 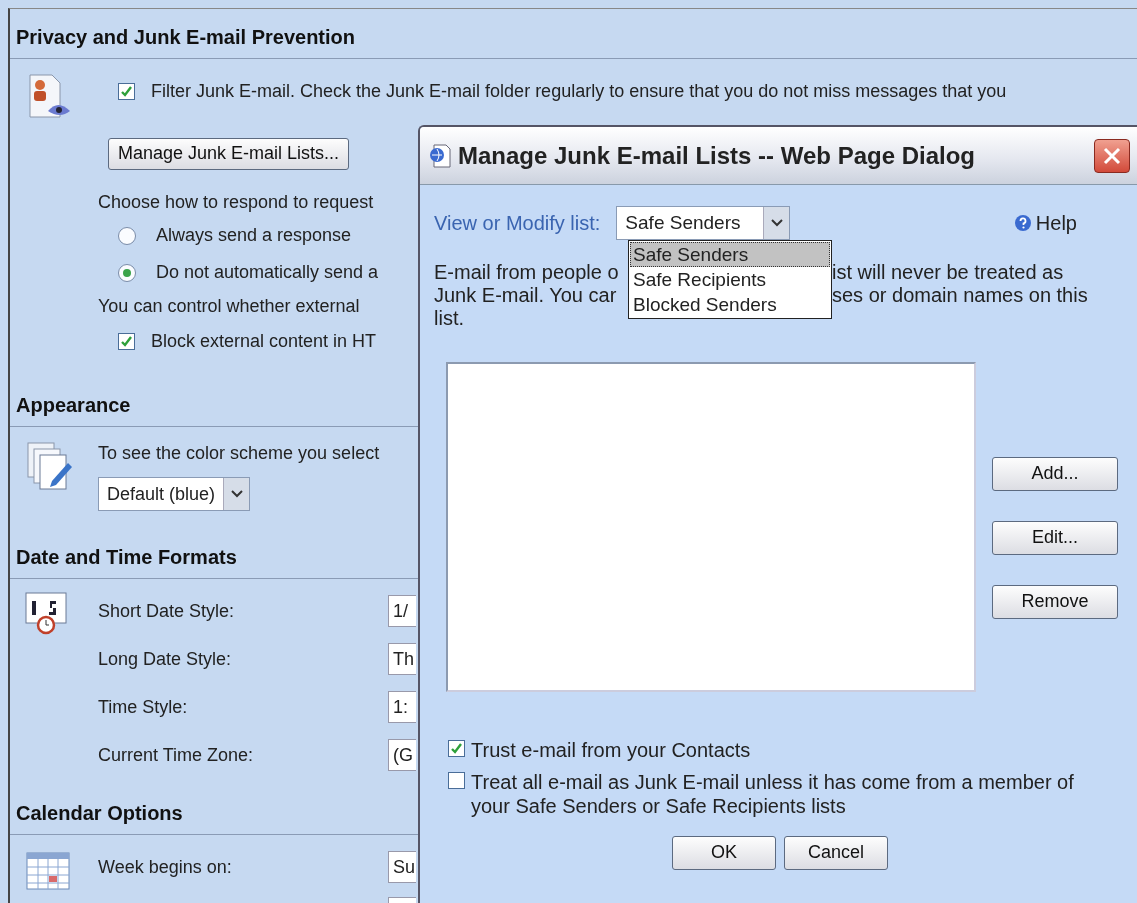 What do you see at coordinates (402, 611) in the screenshot?
I see `input-field: 1/` at bounding box center [402, 611].